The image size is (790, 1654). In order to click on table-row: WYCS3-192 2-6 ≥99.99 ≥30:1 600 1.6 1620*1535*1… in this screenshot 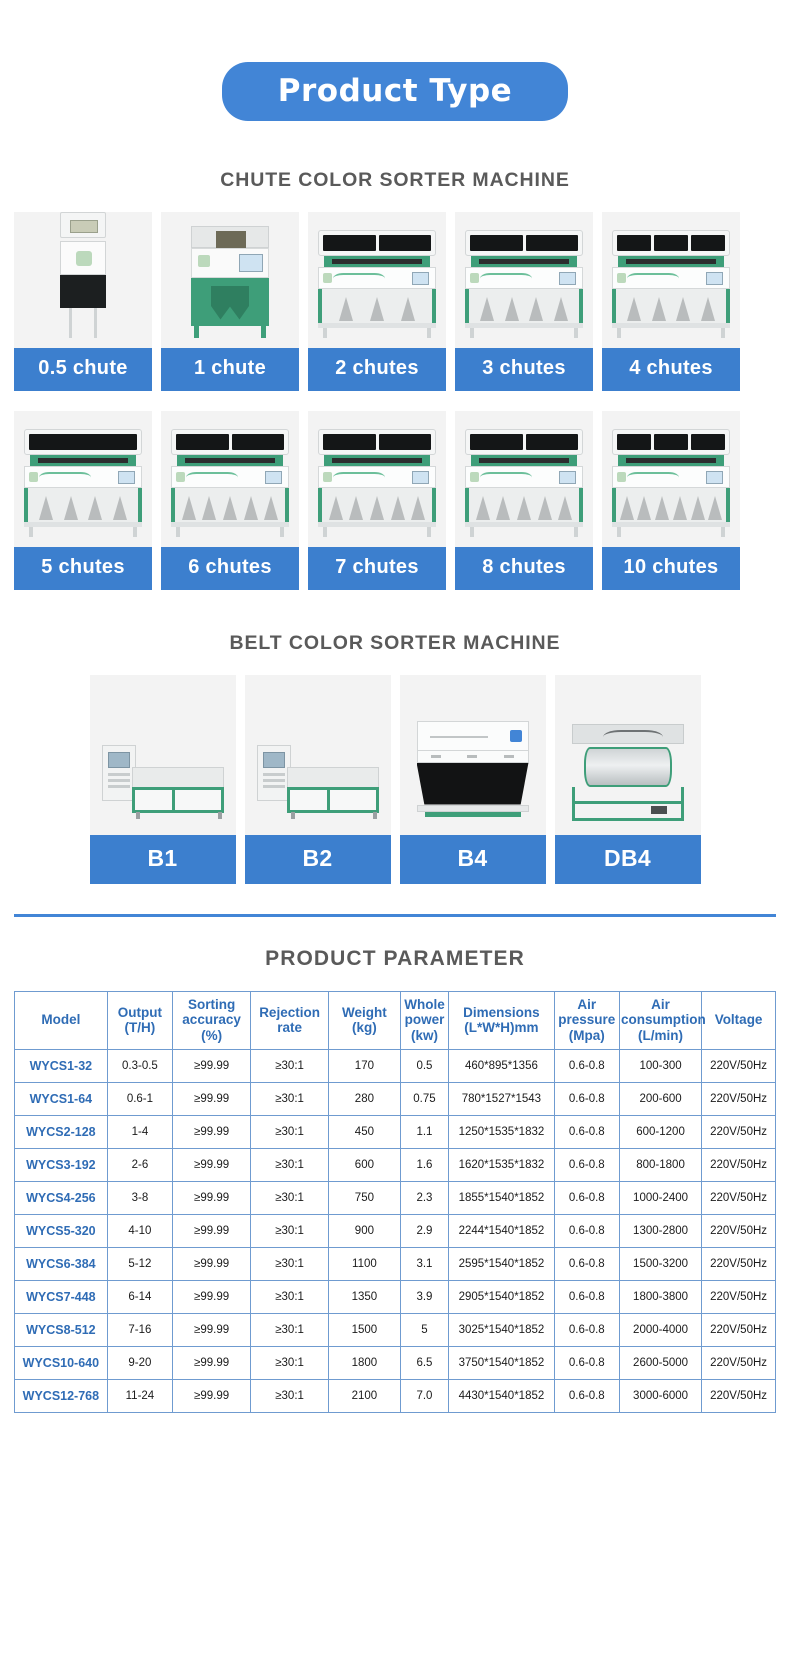, I will do `click(395, 1164)`.